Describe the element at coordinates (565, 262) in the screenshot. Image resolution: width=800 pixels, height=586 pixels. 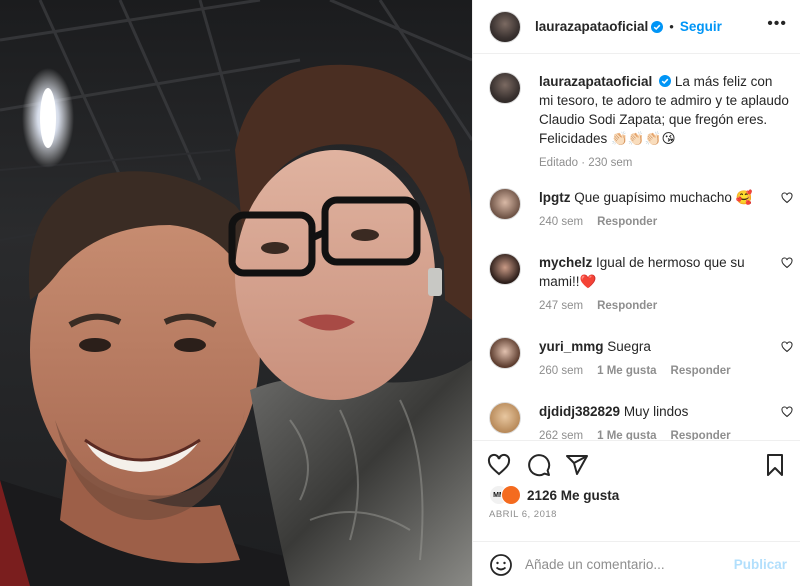
I see `commenter-username: mychelz` at that location.